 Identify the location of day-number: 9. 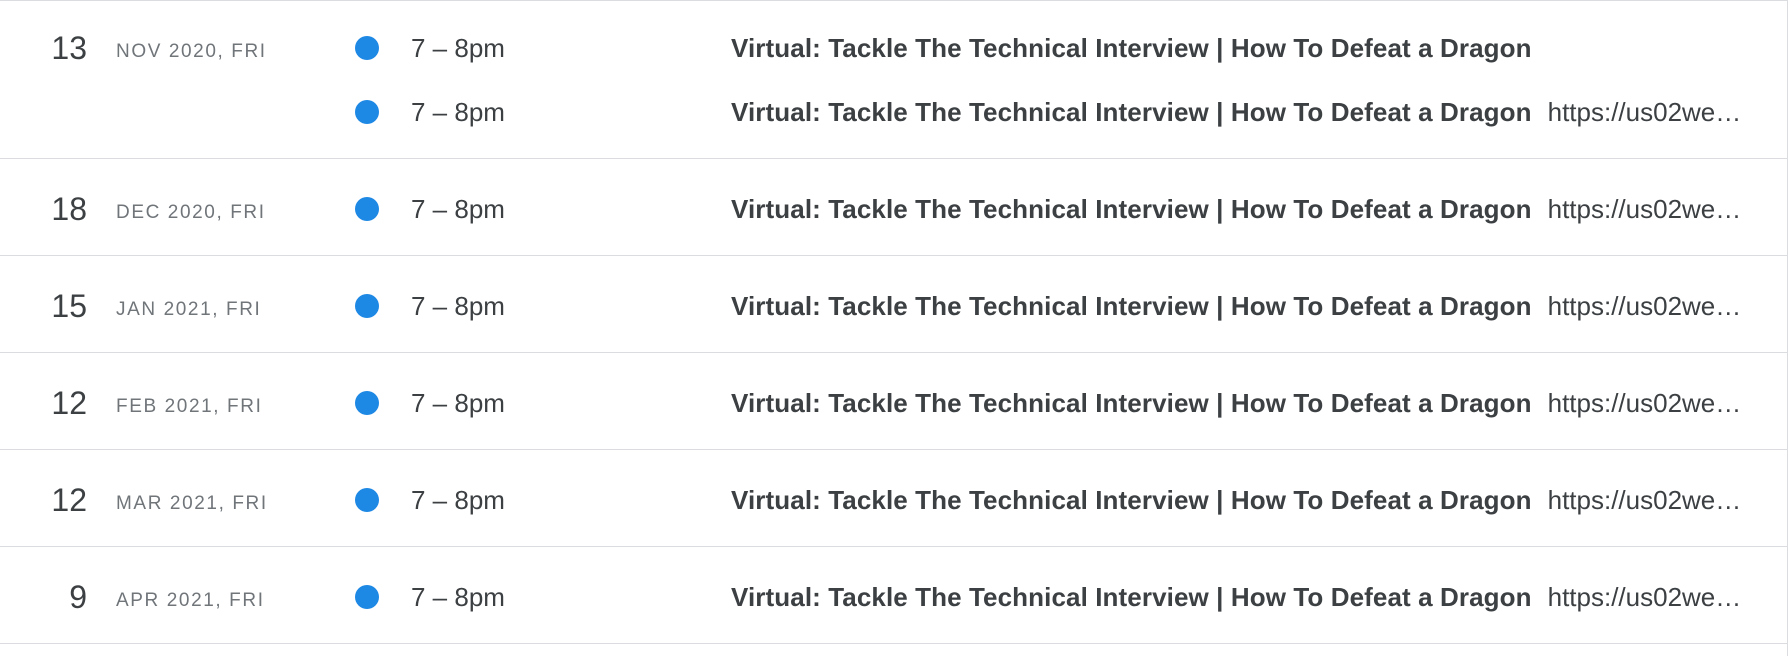
(57, 597).